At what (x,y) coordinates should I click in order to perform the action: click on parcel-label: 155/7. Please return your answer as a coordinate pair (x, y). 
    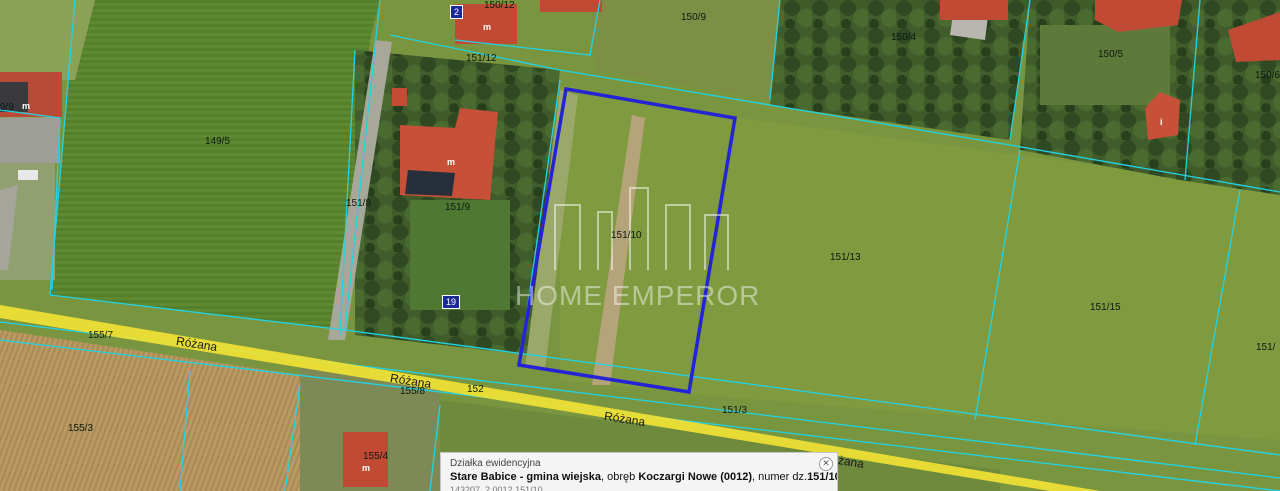
    Looking at the image, I should click on (100, 335).